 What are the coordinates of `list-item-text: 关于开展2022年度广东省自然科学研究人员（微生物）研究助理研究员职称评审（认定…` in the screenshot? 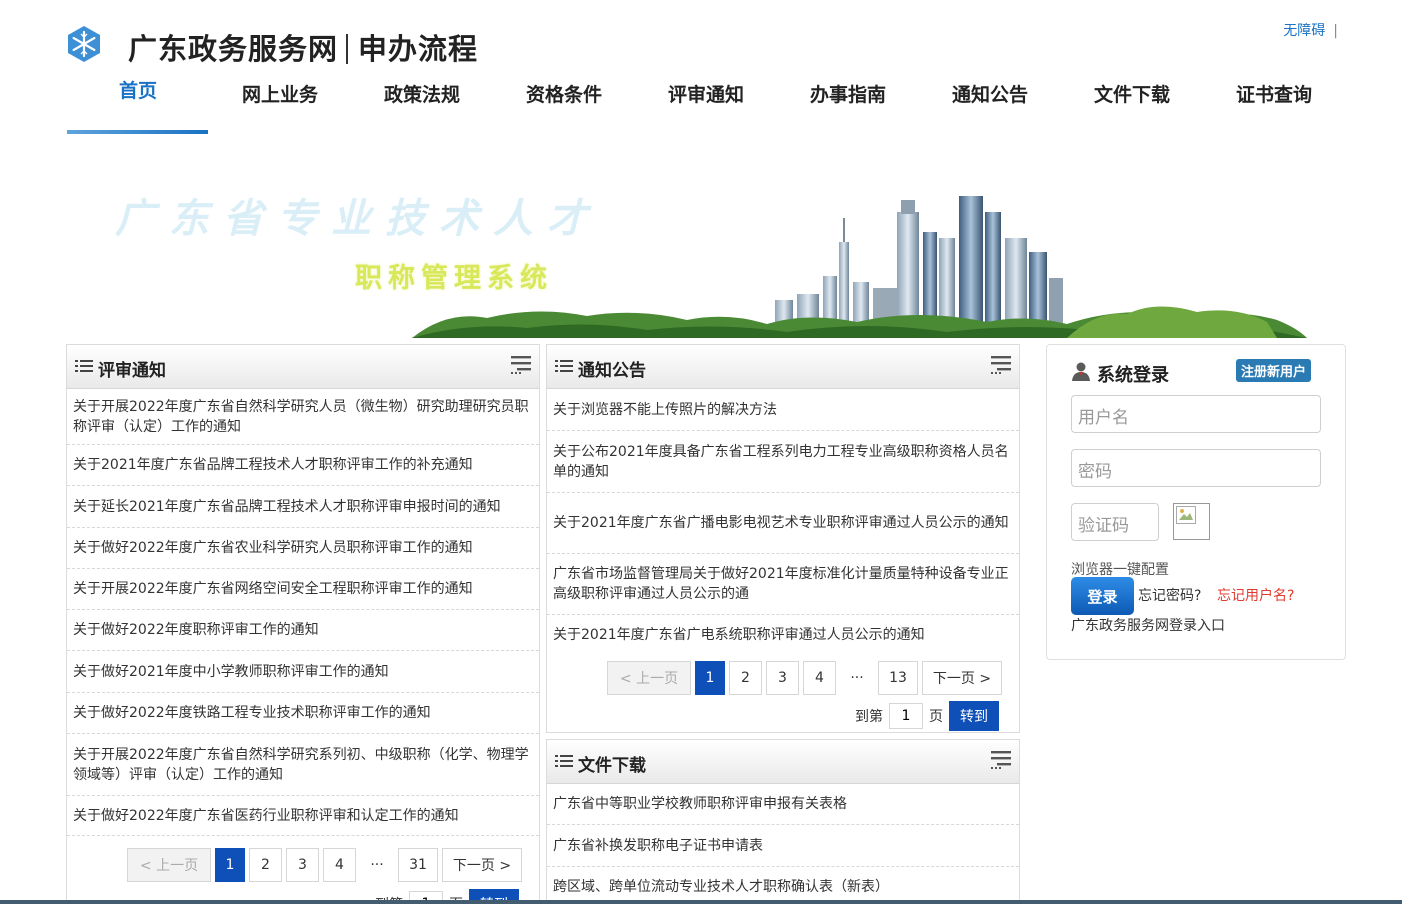 It's located at (303, 417).